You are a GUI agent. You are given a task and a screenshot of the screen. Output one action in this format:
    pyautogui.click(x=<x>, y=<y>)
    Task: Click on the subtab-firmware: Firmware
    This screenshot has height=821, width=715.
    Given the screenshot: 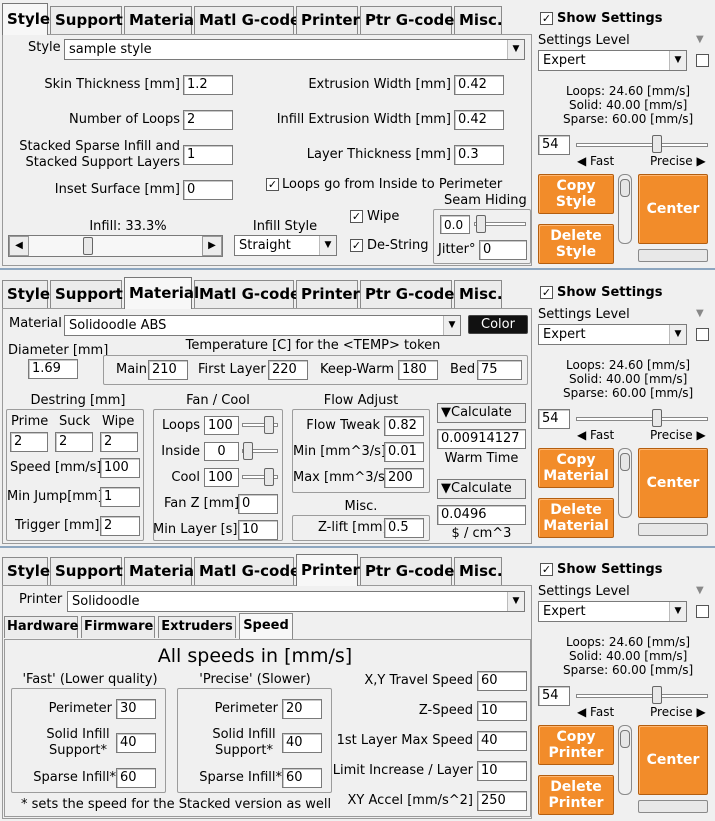 What is the action you would take?
    pyautogui.click(x=118, y=627)
    